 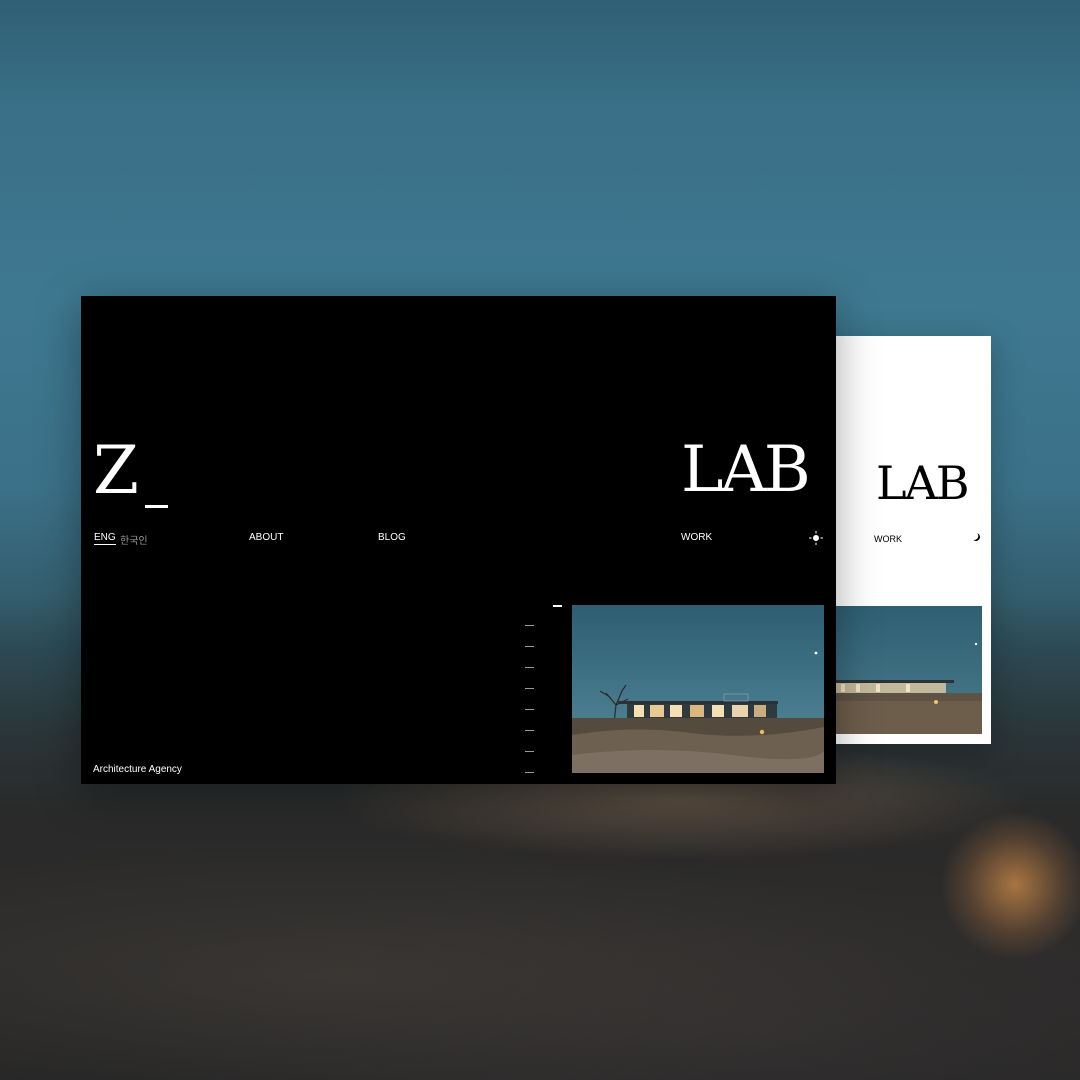 What do you see at coordinates (557, 606) in the screenshot?
I see `slide-tick-active` at bounding box center [557, 606].